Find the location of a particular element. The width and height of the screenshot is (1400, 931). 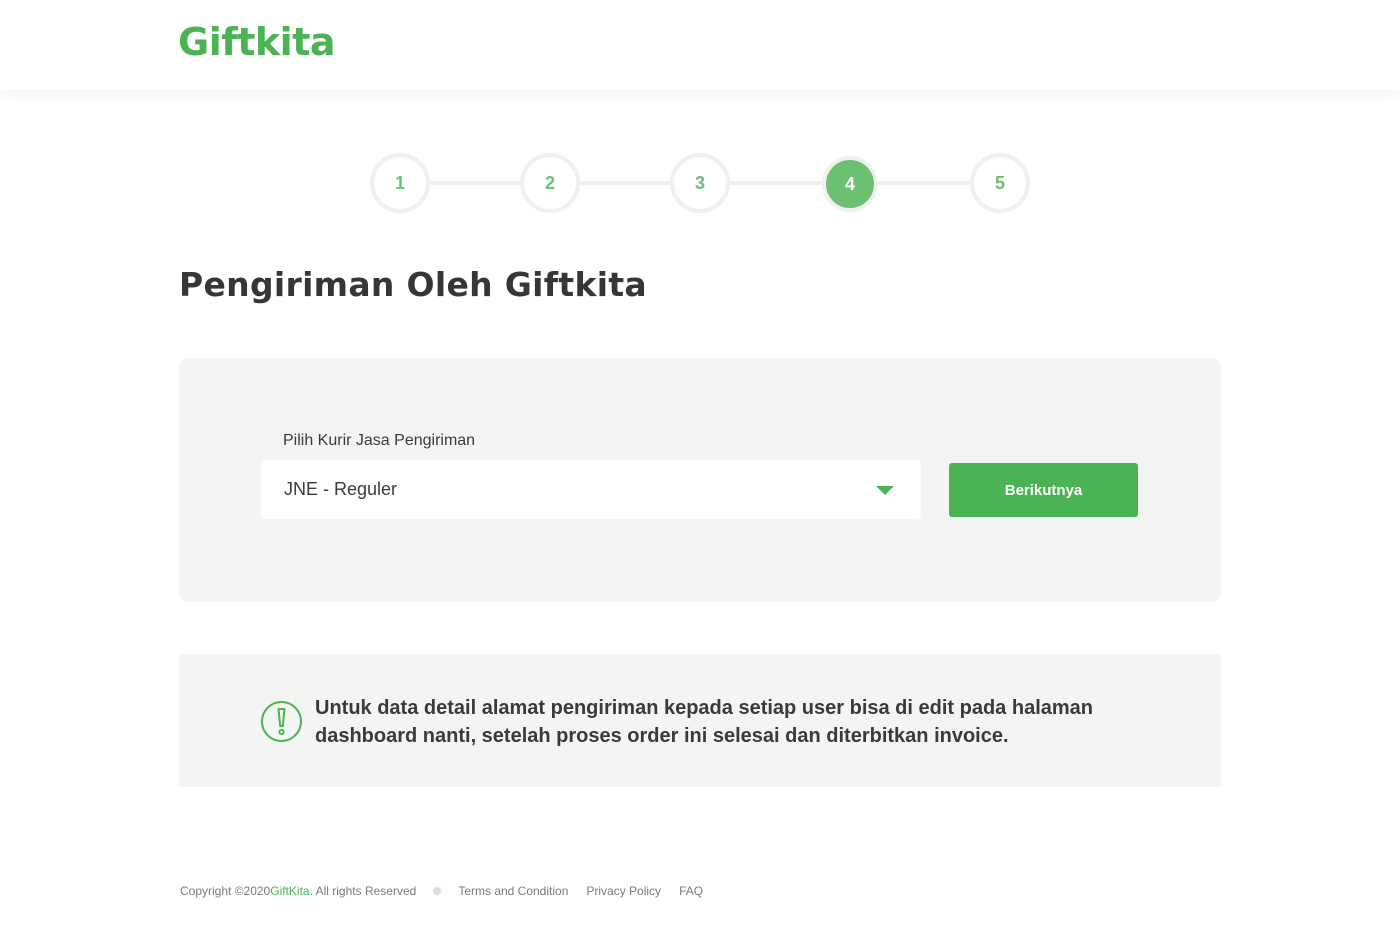

page-title: Pengiriman Oleh Giftkita is located at coordinates (413, 284).